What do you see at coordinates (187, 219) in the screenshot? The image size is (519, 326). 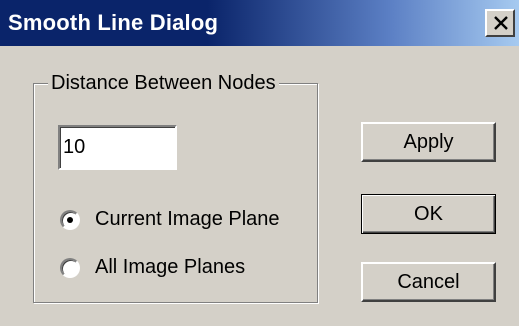 I see `radio-label-current: Current Image Plane` at bounding box center [187, 219].